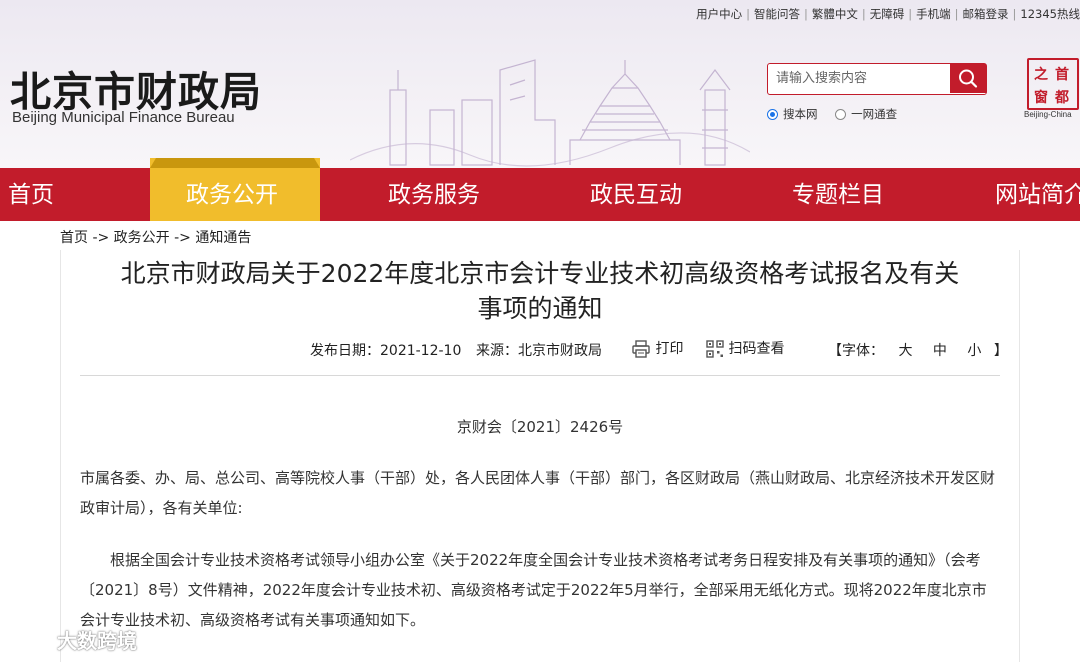 The height and width of the screenshot is (662, 1080). What do you see at coordinates (1041, 98) in the screenshot?
I see `seal-char: 窗` at bounding box center [1041, 98].